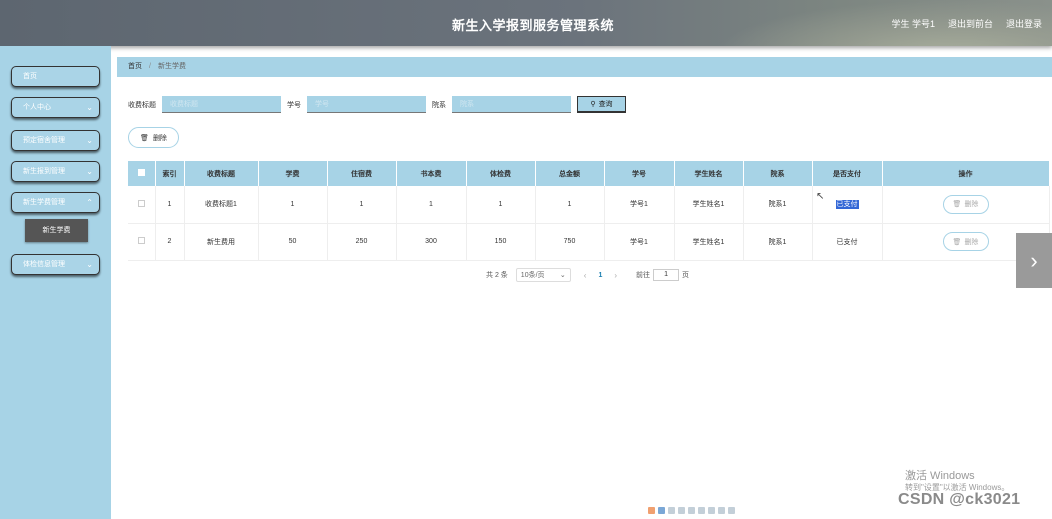 This screenshot has width=1052, height=519. I want to click on column-header: 学生姓名, so click(709, 173).